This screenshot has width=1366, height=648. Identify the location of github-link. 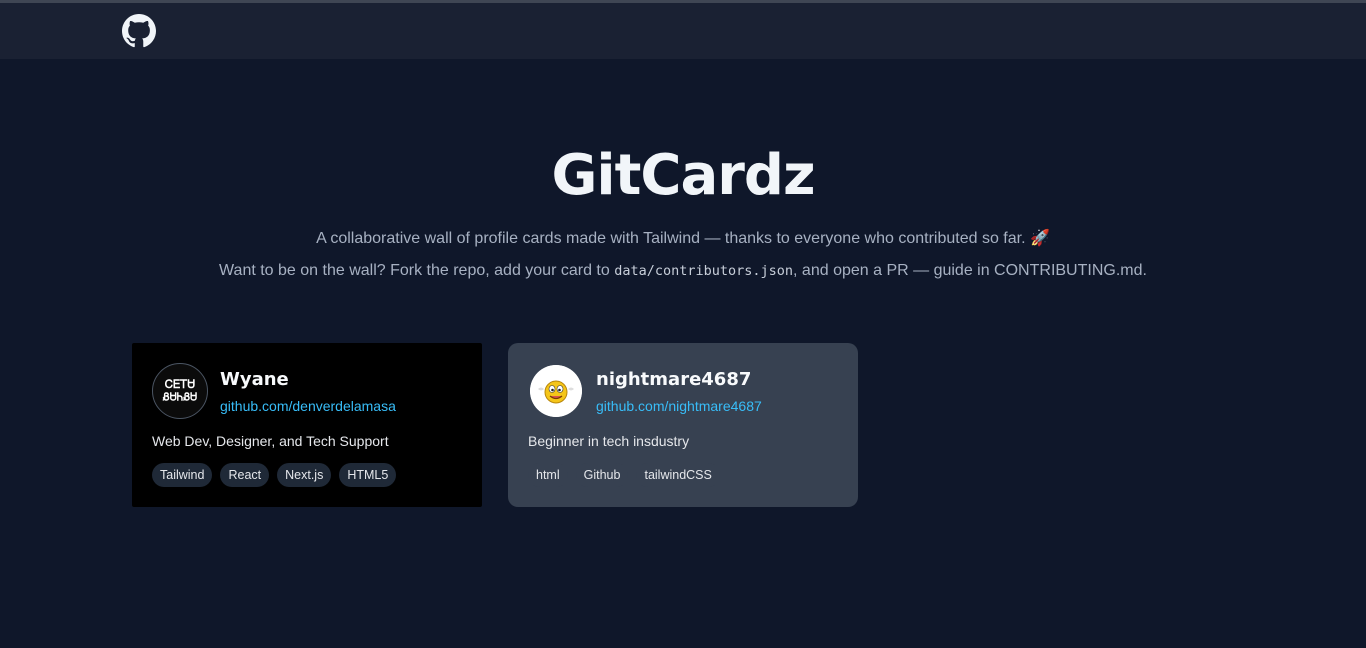
(139, 31).